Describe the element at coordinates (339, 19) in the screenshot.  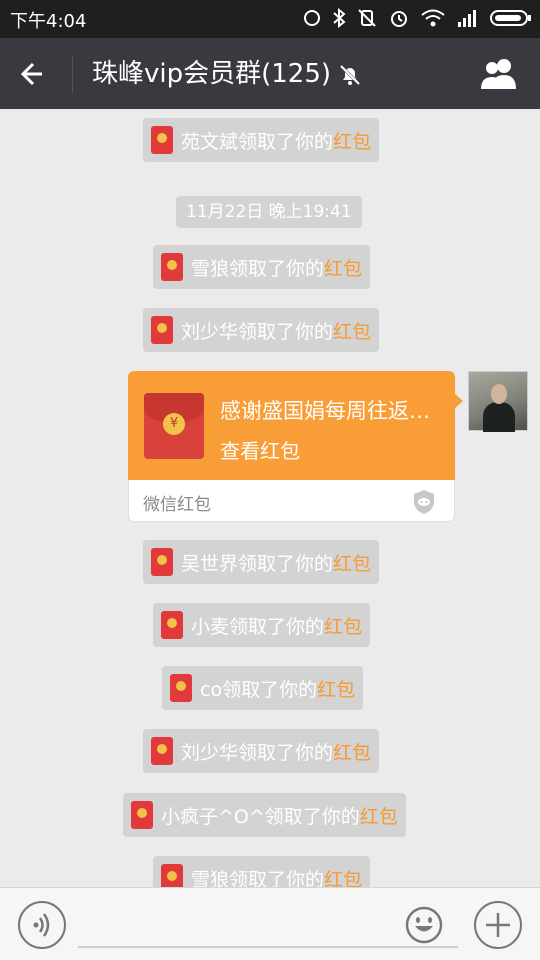
I see `bluetooth-icon` at that location.